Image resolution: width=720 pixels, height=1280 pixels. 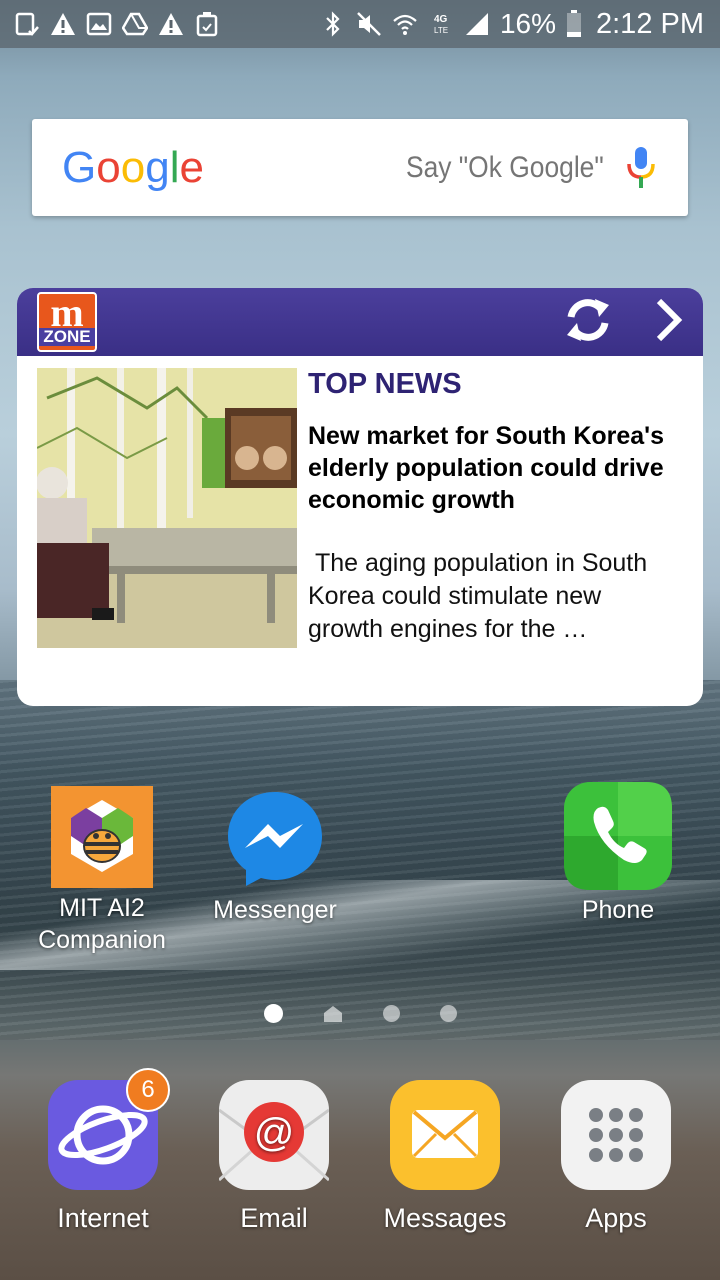 What do you see at coordinates (67, 337) in the screenshot?
I see `mzone-logo-zone: ZONE` at bounding box center [67, 337].